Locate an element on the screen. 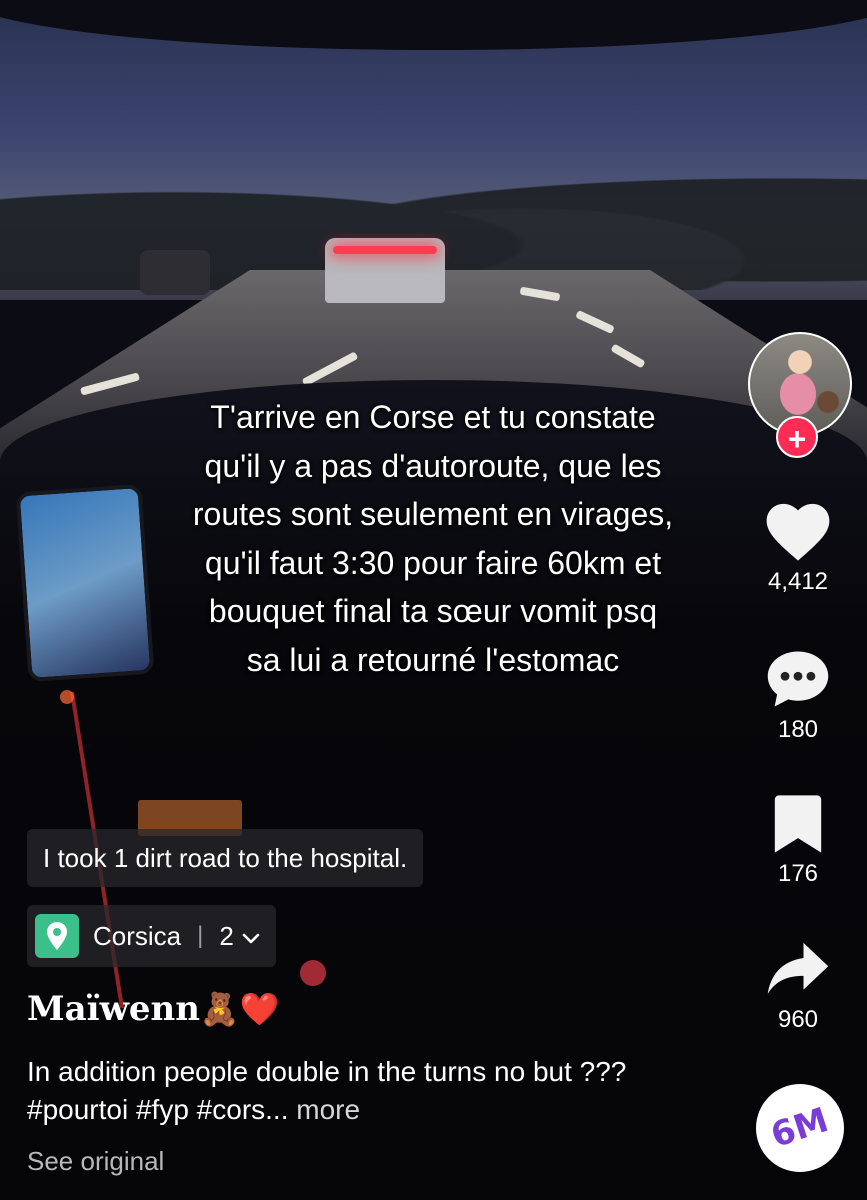 The width and height of the screenshot is (867, 1200). location-pin-icon is located at coordinates (57, 936).